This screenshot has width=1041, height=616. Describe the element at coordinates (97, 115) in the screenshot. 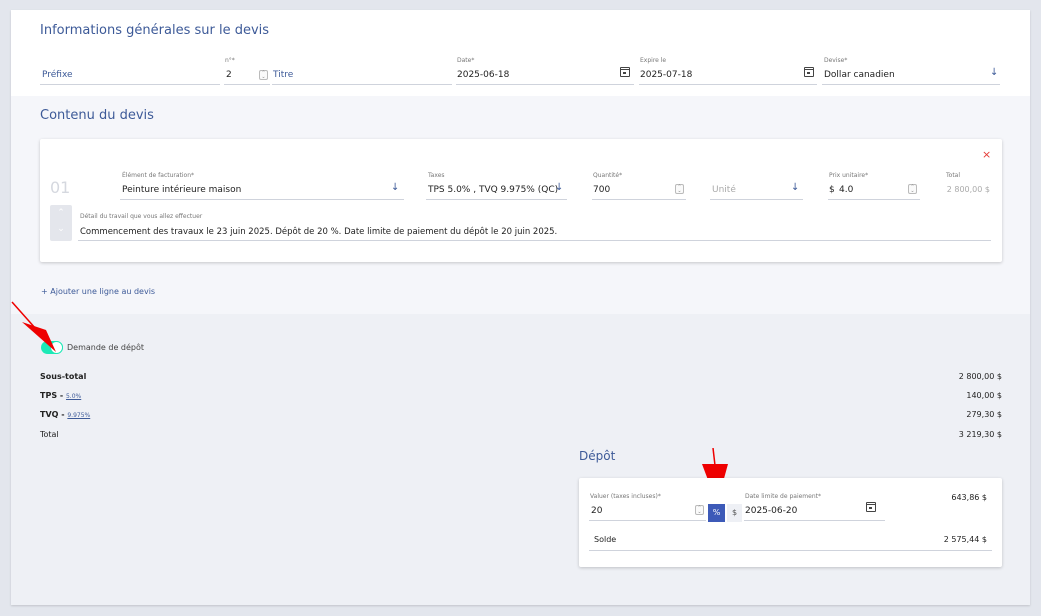

I see `content-title: Contenu du devis` at that location.